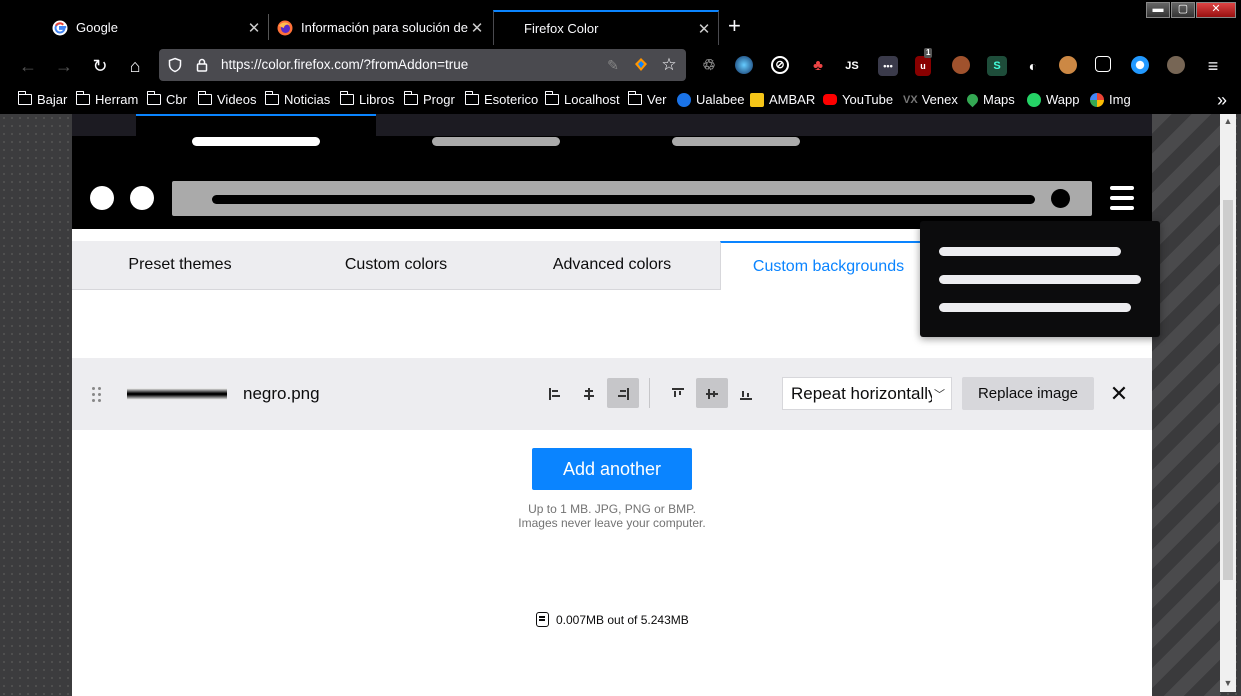 This screenshot has width=1241, height=696. What do you see at coordinates (555, 393) in the screenshot?
I see `align-left-icon` at bounding box center [555, 393].